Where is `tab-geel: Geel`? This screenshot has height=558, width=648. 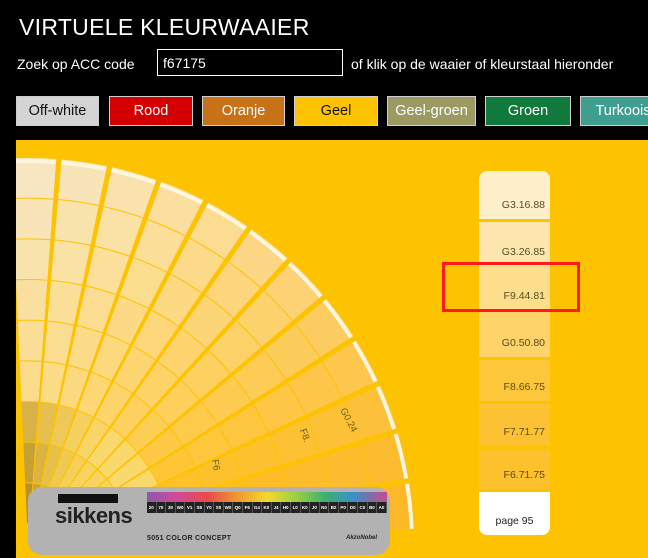 tab-geel: Geel is located at coordinates (336, 111).